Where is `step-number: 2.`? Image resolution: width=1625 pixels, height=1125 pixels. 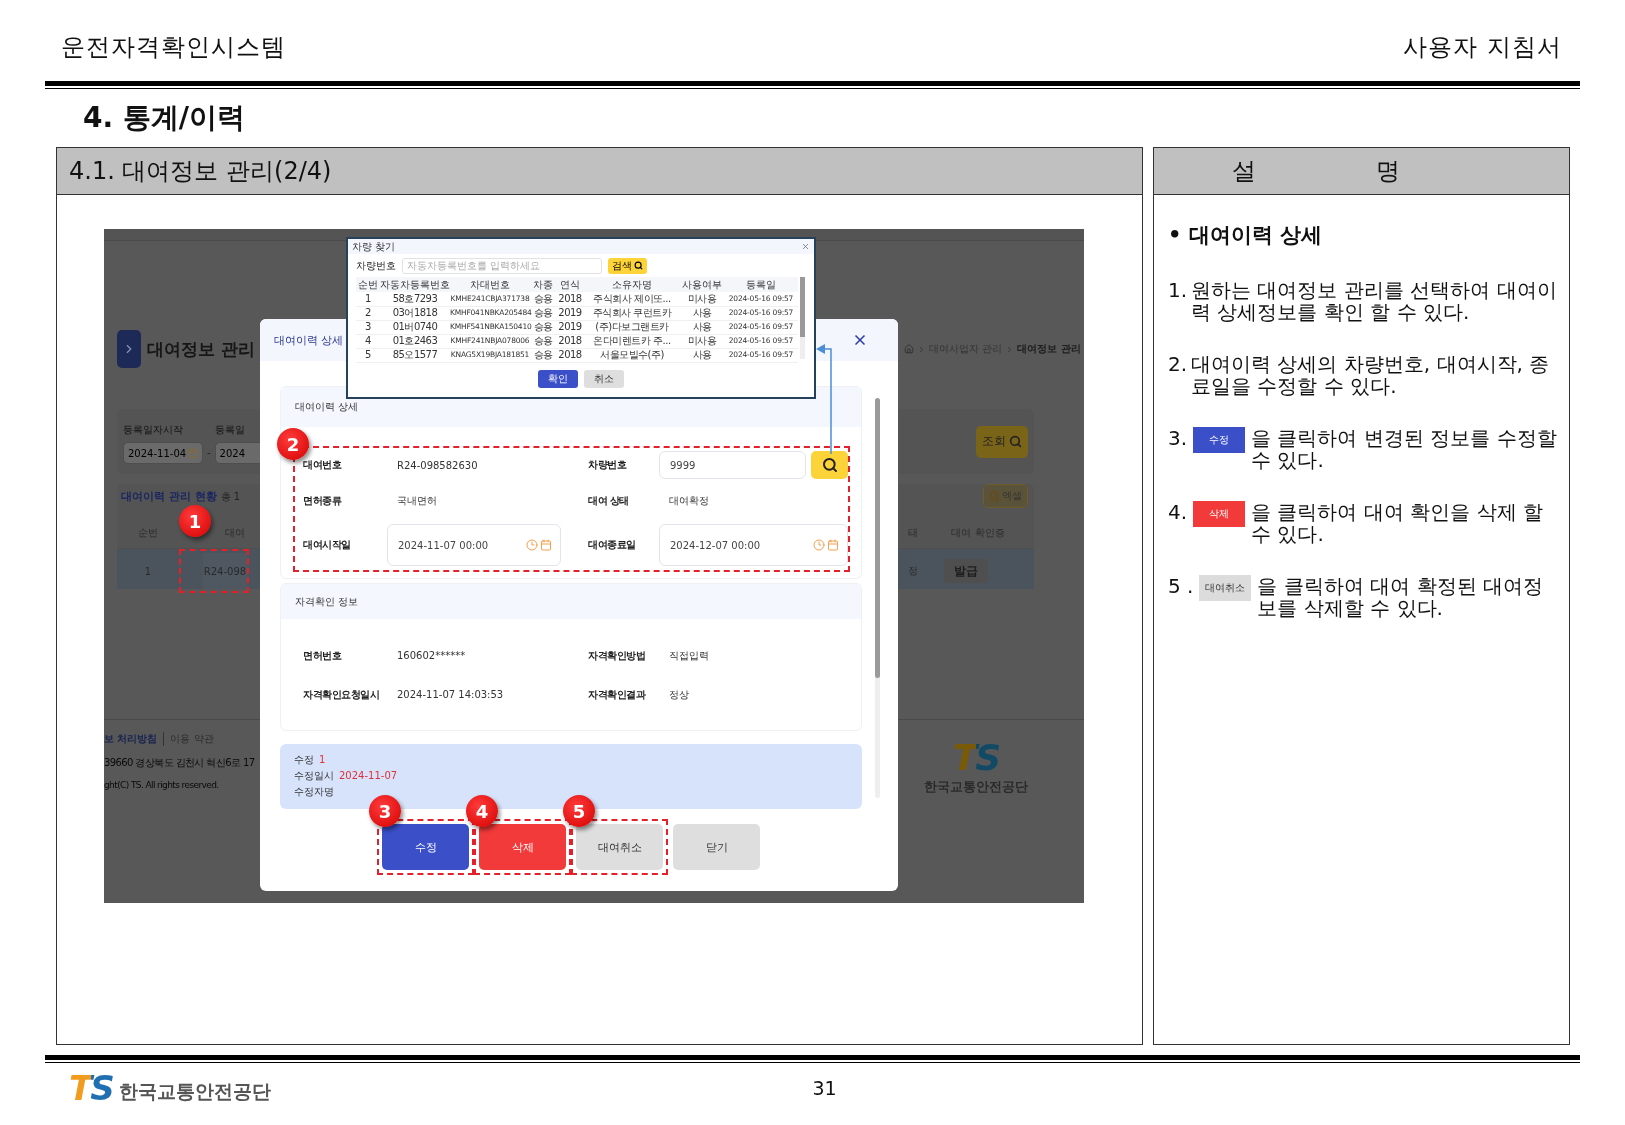
step-number: 2. is located at coordinates (1178, 364).